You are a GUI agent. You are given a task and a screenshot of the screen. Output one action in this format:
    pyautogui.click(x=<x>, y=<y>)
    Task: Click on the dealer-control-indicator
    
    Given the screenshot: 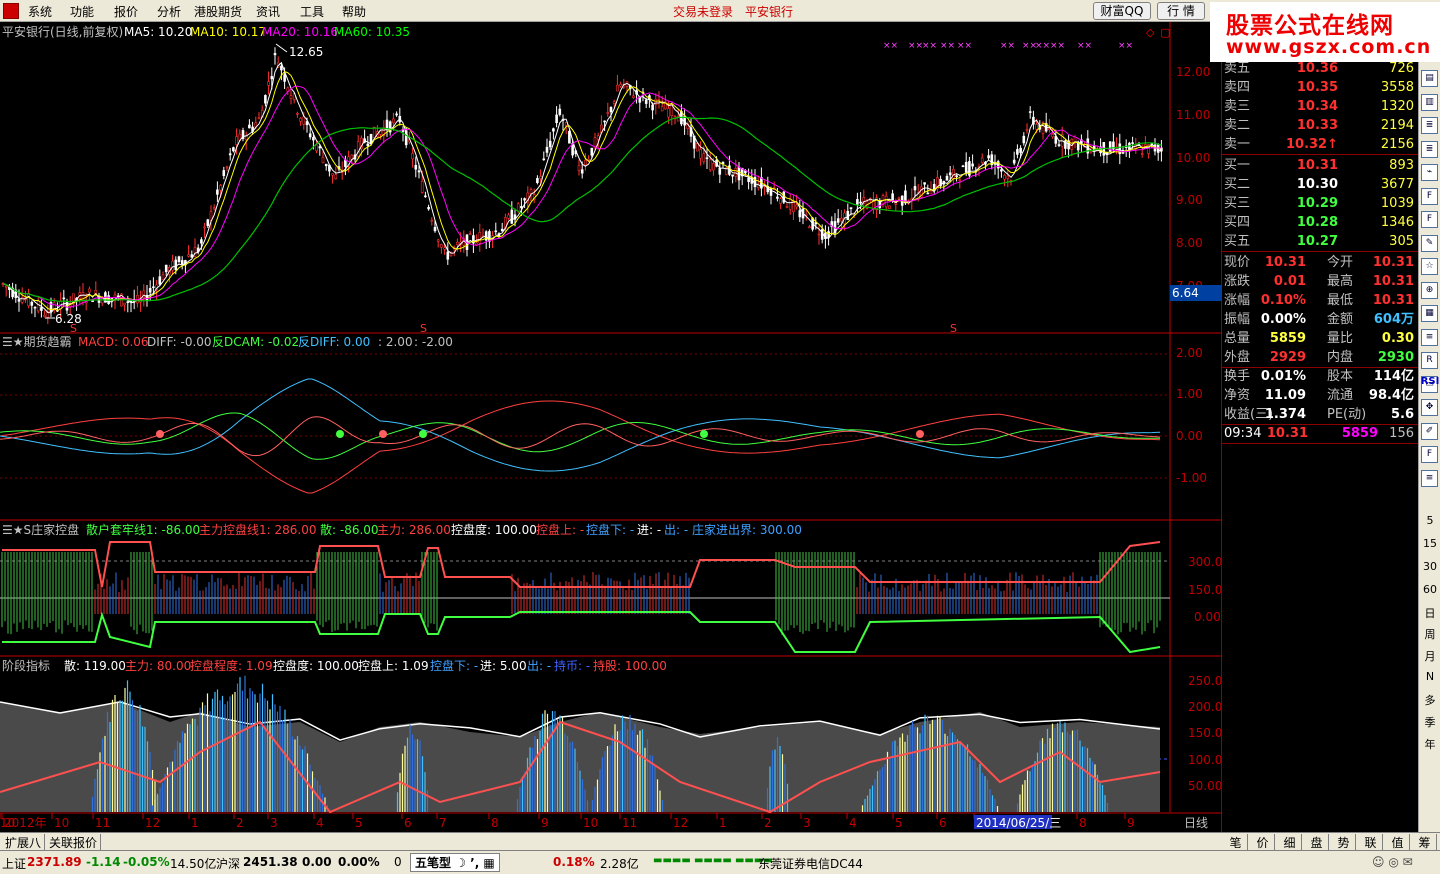 What is the action you would take?
    pyautogui.click(x=585, y=597)
    